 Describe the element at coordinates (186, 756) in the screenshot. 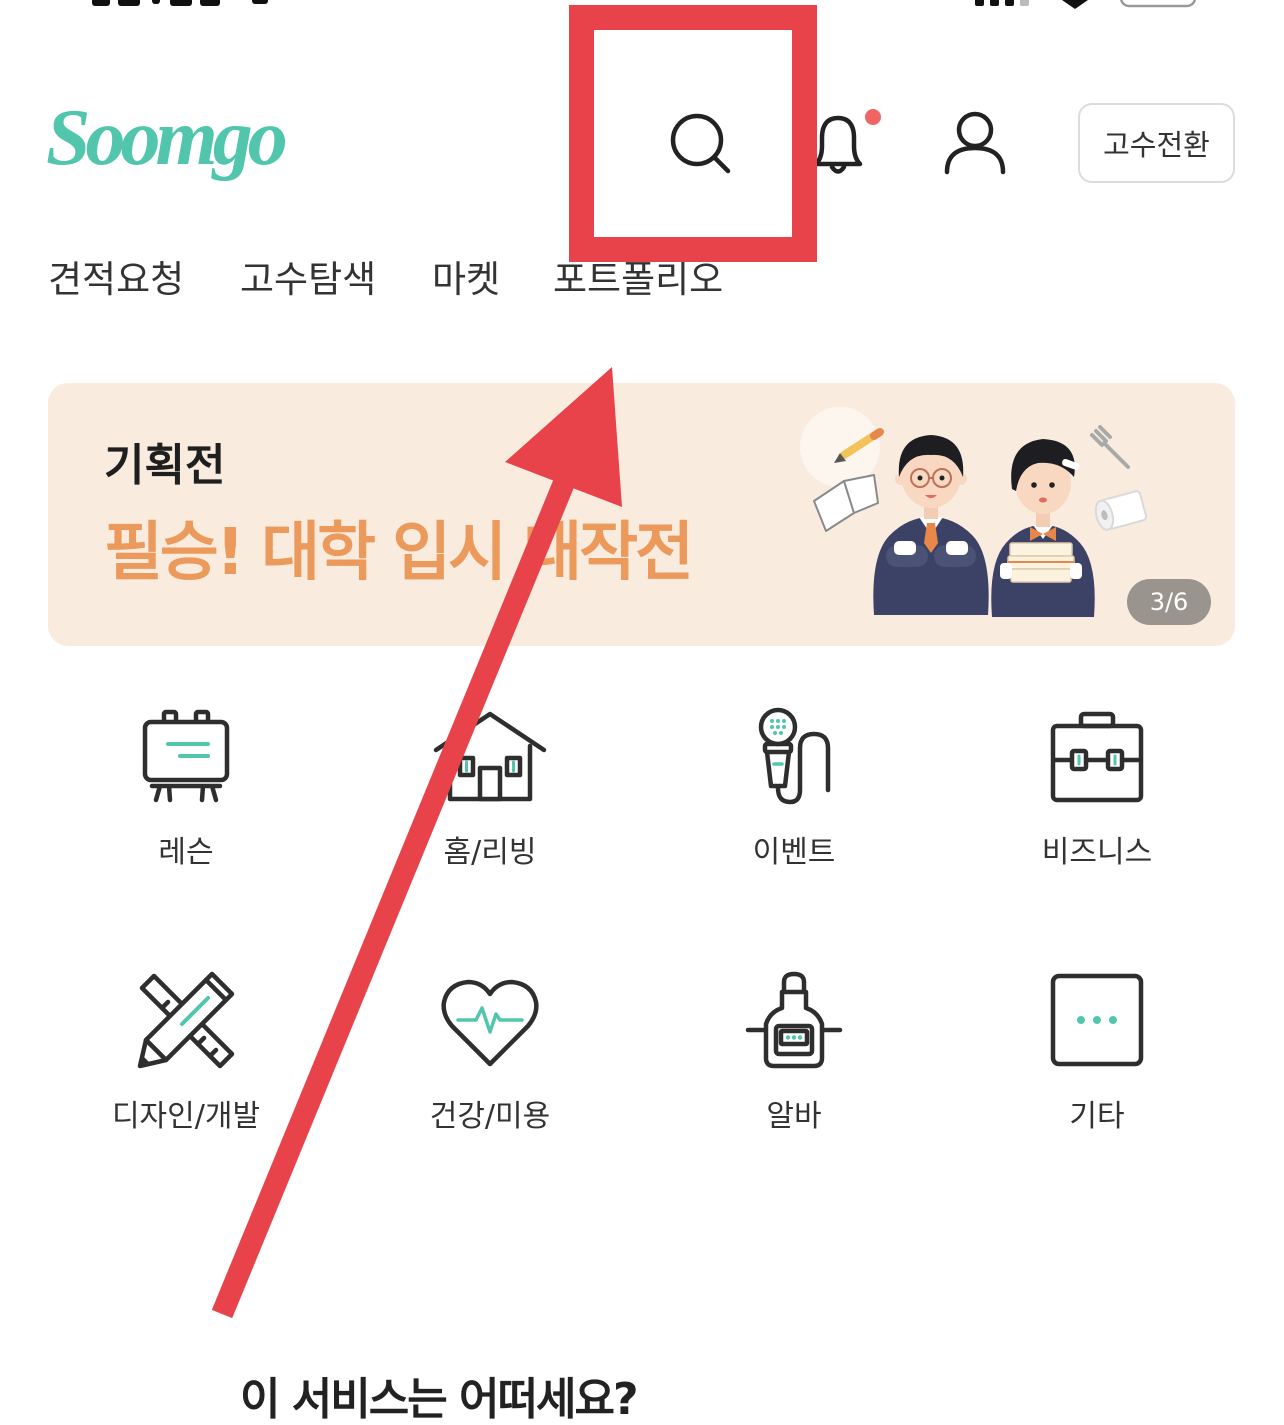

I see `easel-icon` at that location.